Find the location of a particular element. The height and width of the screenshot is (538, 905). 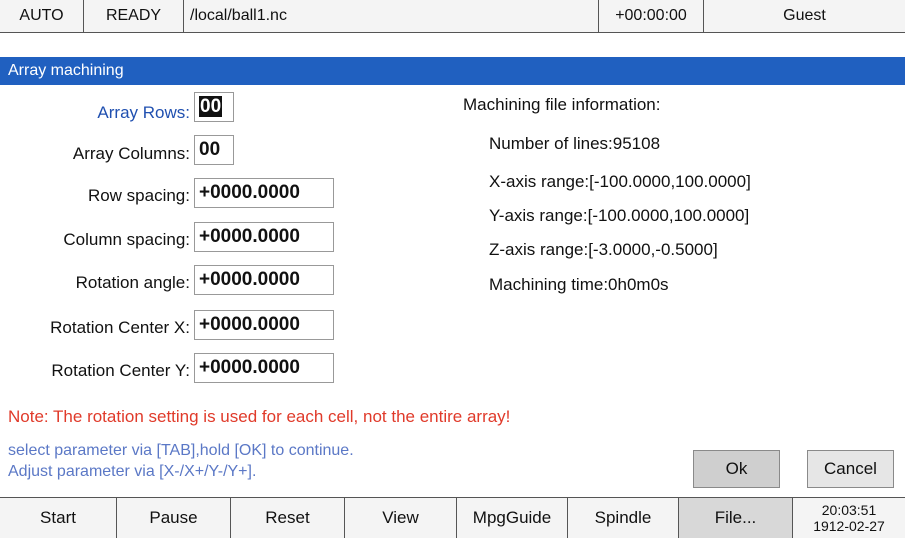

rotation-center-x-label: Rotation Center X: is located at coordinates (120, 327).